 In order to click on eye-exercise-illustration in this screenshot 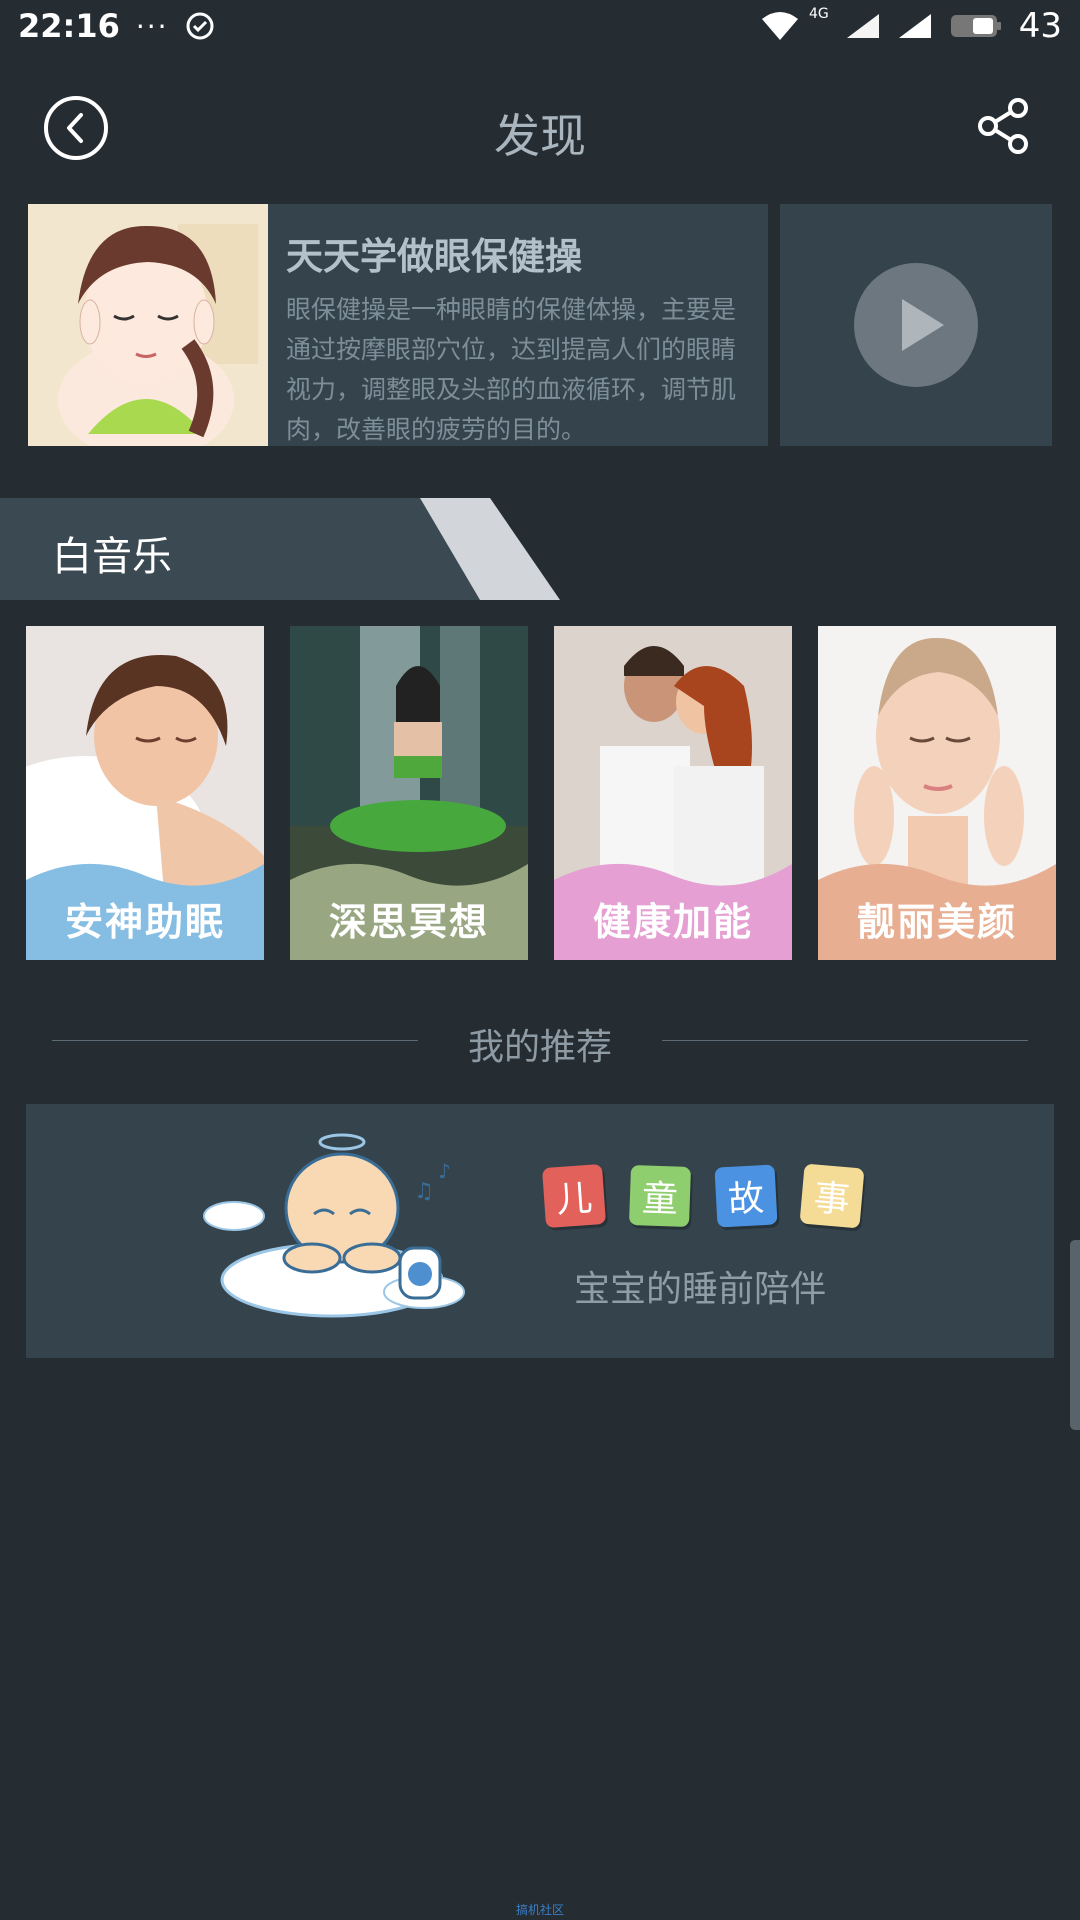, I will do `click(148, 325)`.